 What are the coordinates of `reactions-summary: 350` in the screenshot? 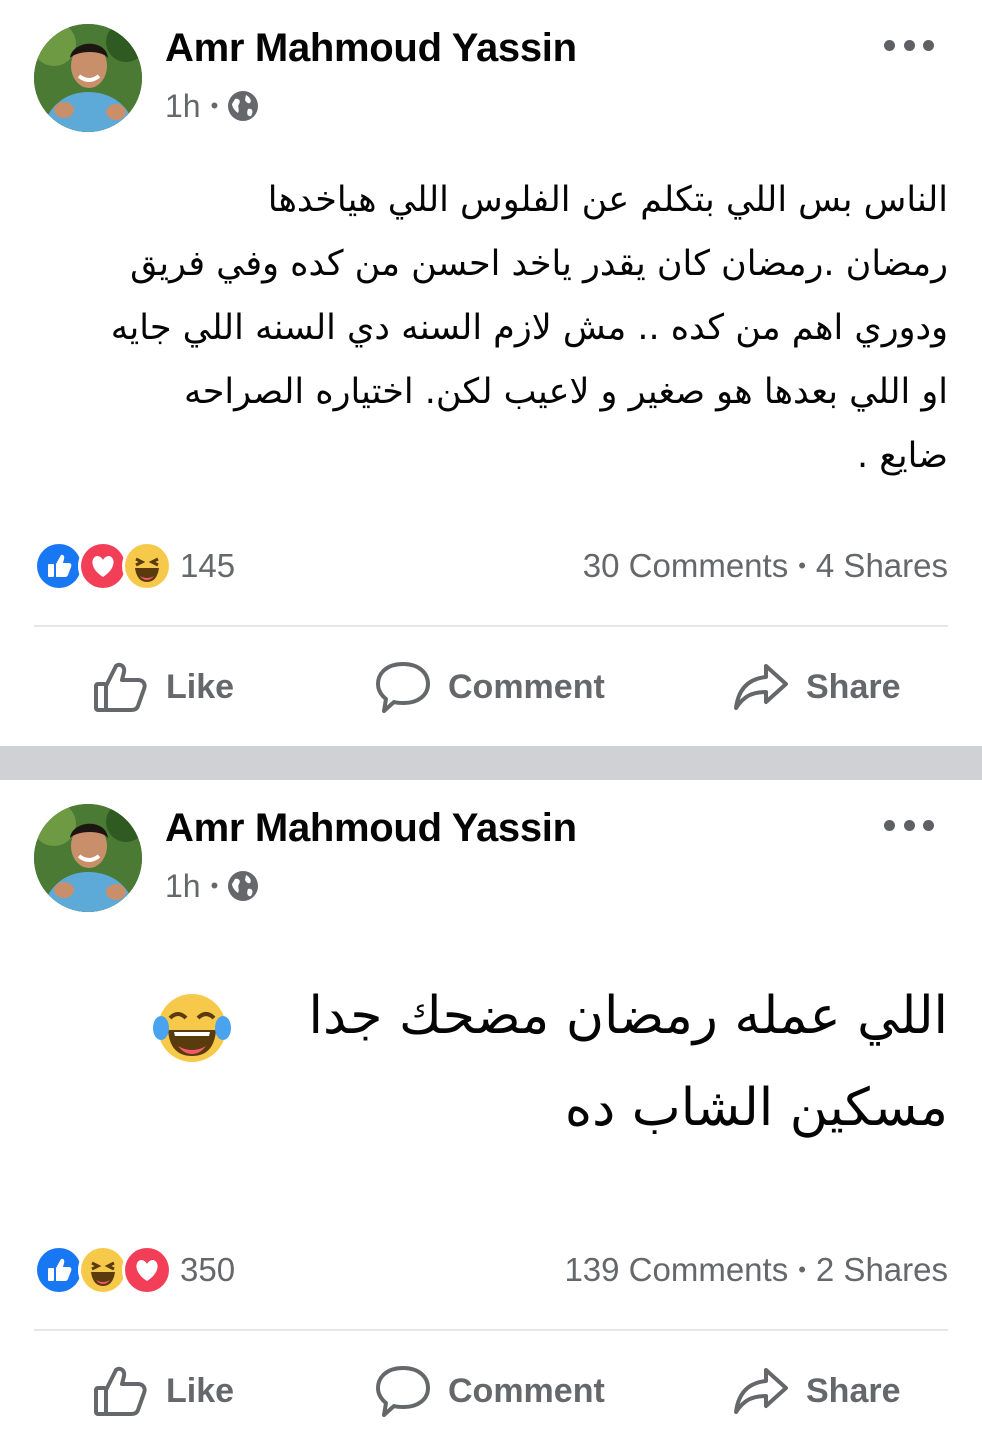 It's located at (134, 1270).